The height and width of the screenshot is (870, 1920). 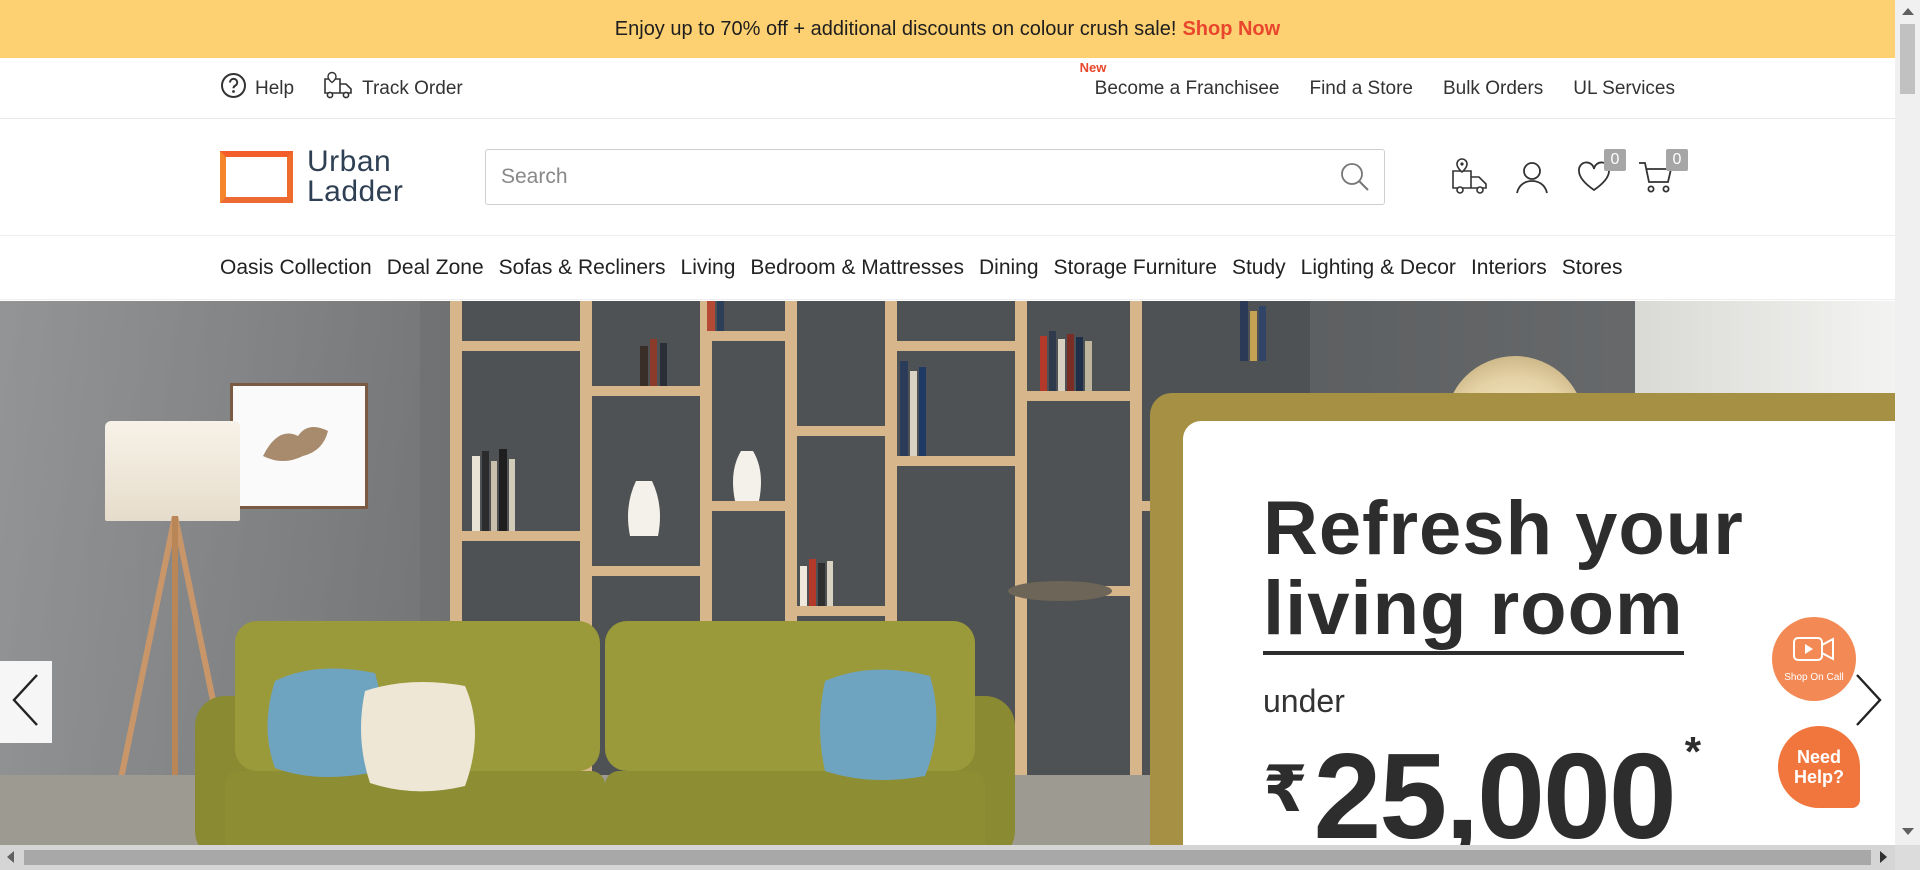 What do you see at coordinates (1304, 701) in the screenshot?
I see `hero-subtext: under` at bounding box center [1304, 701].